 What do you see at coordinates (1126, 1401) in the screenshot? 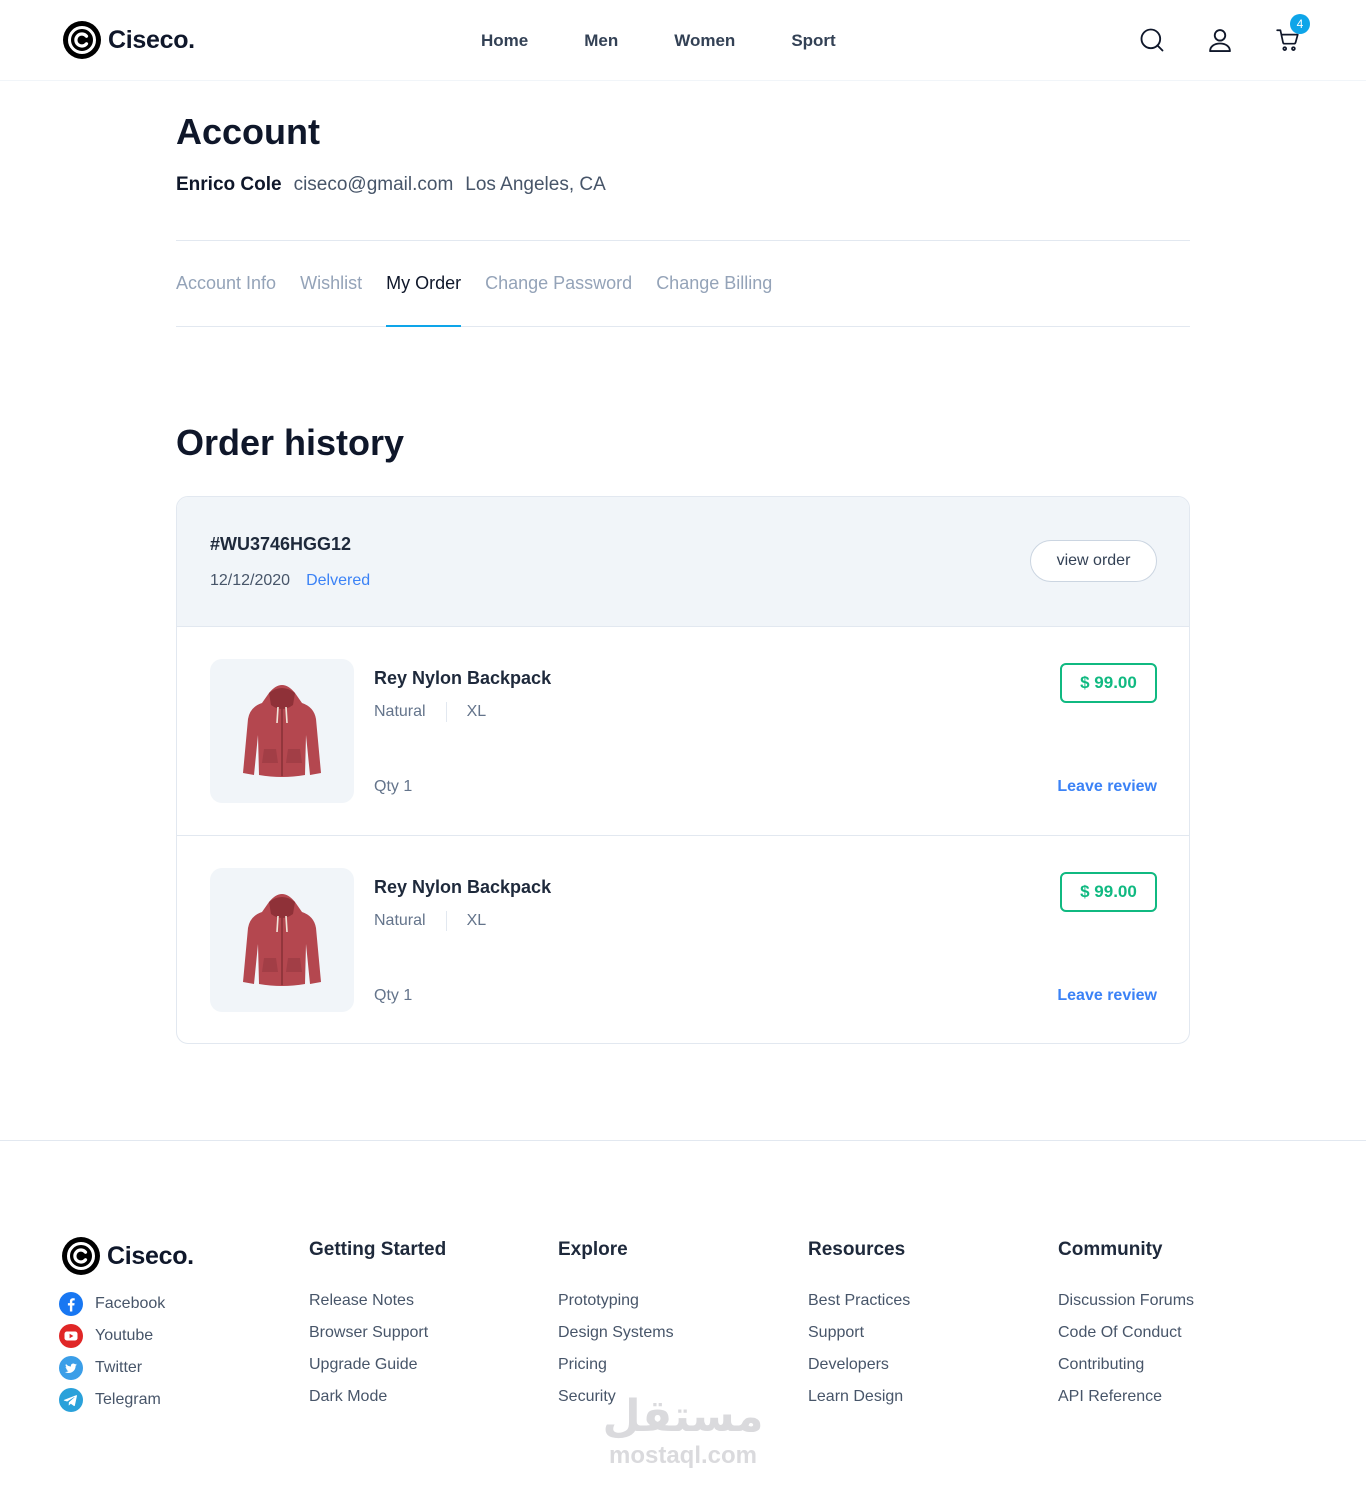
I see `footer-link: API Reference` at bounding box center [1126, 1401].